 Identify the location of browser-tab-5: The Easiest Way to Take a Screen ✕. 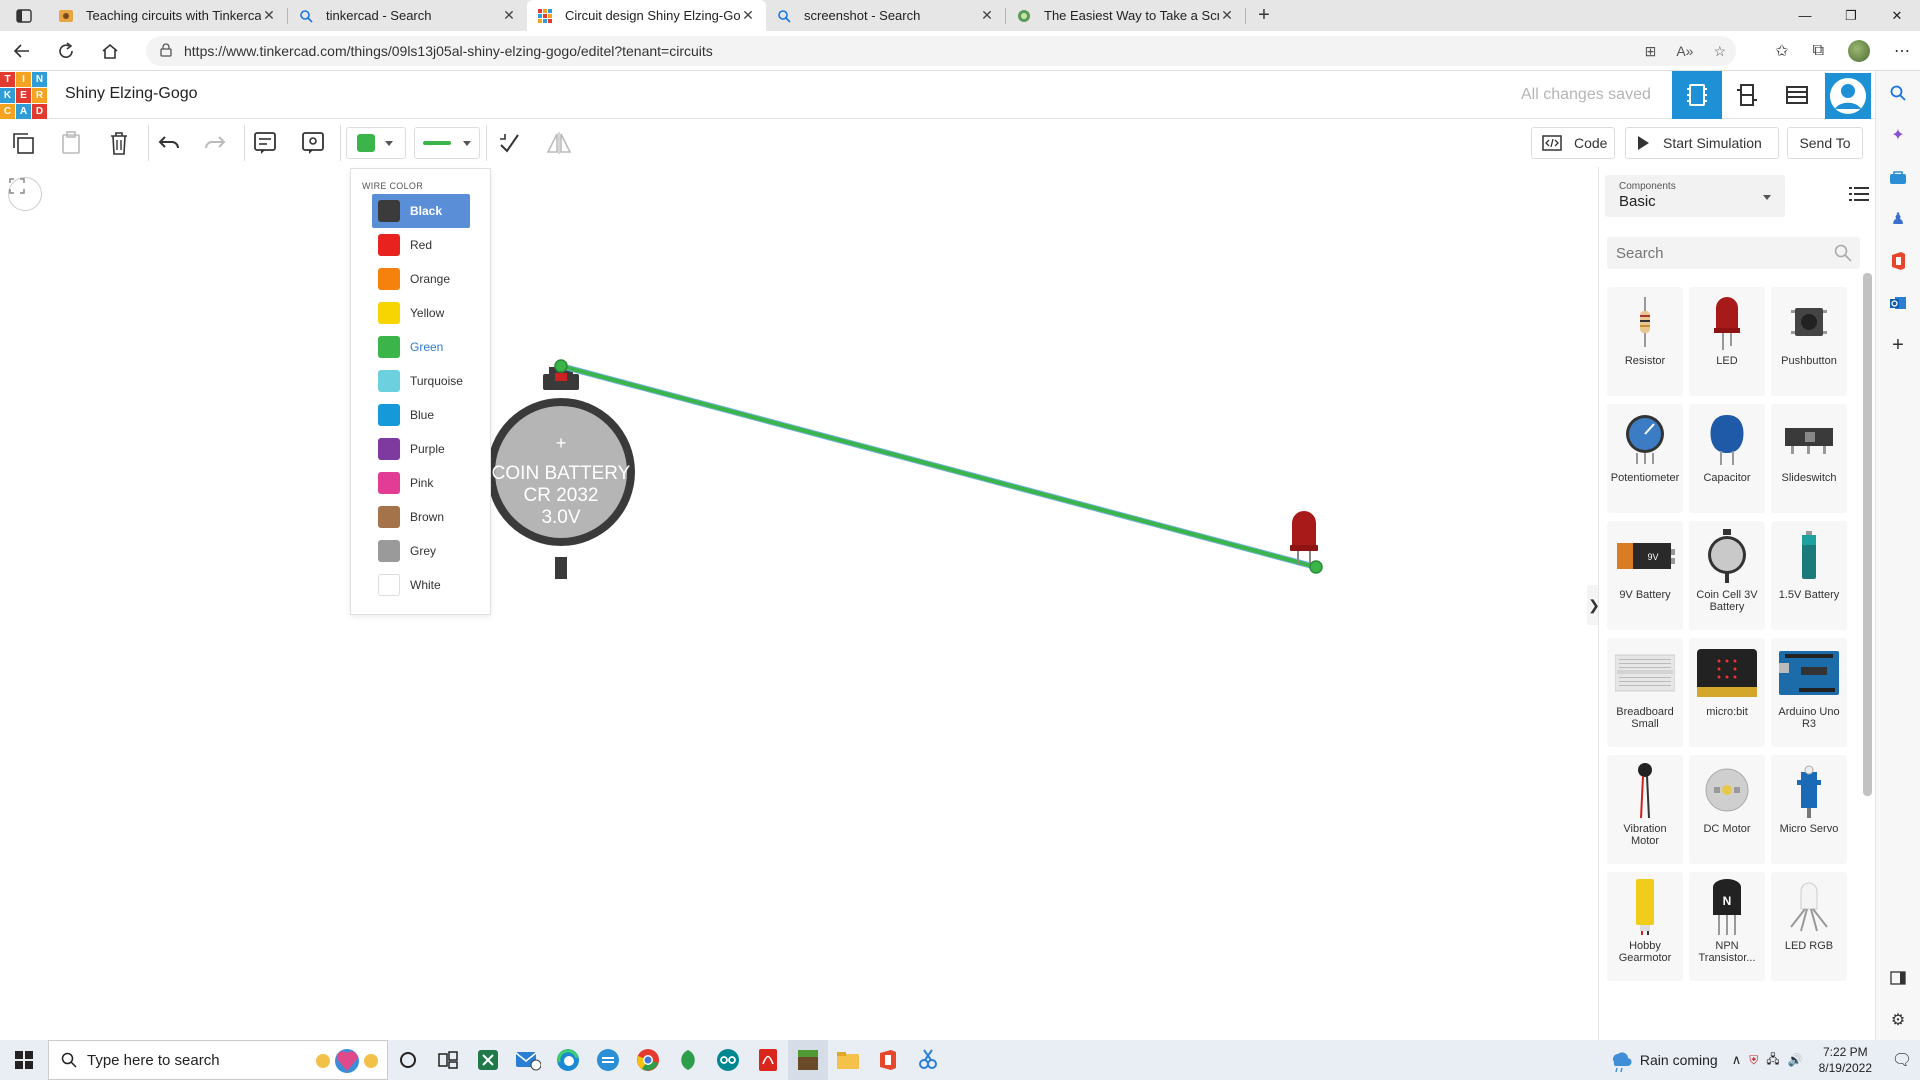
(1125, 15).